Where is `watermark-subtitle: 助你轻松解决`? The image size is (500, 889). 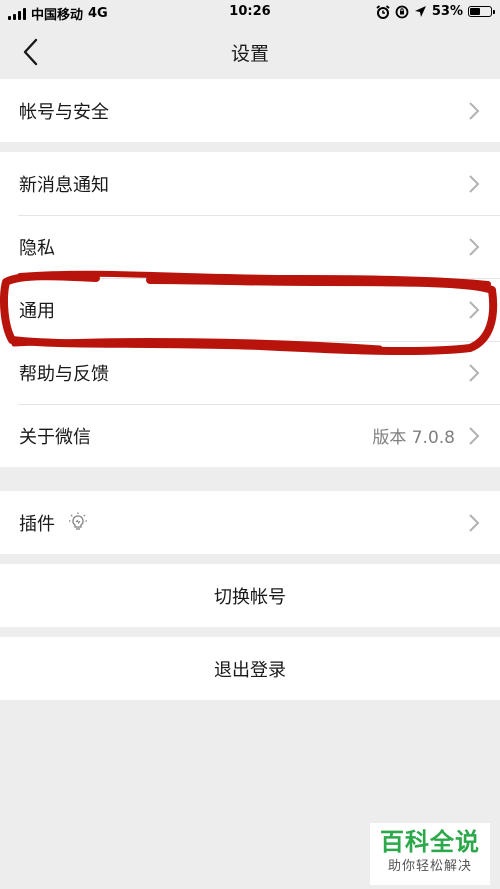
watermark-subtitle: 助你轻松解决 is located at coordinates (429, 866).